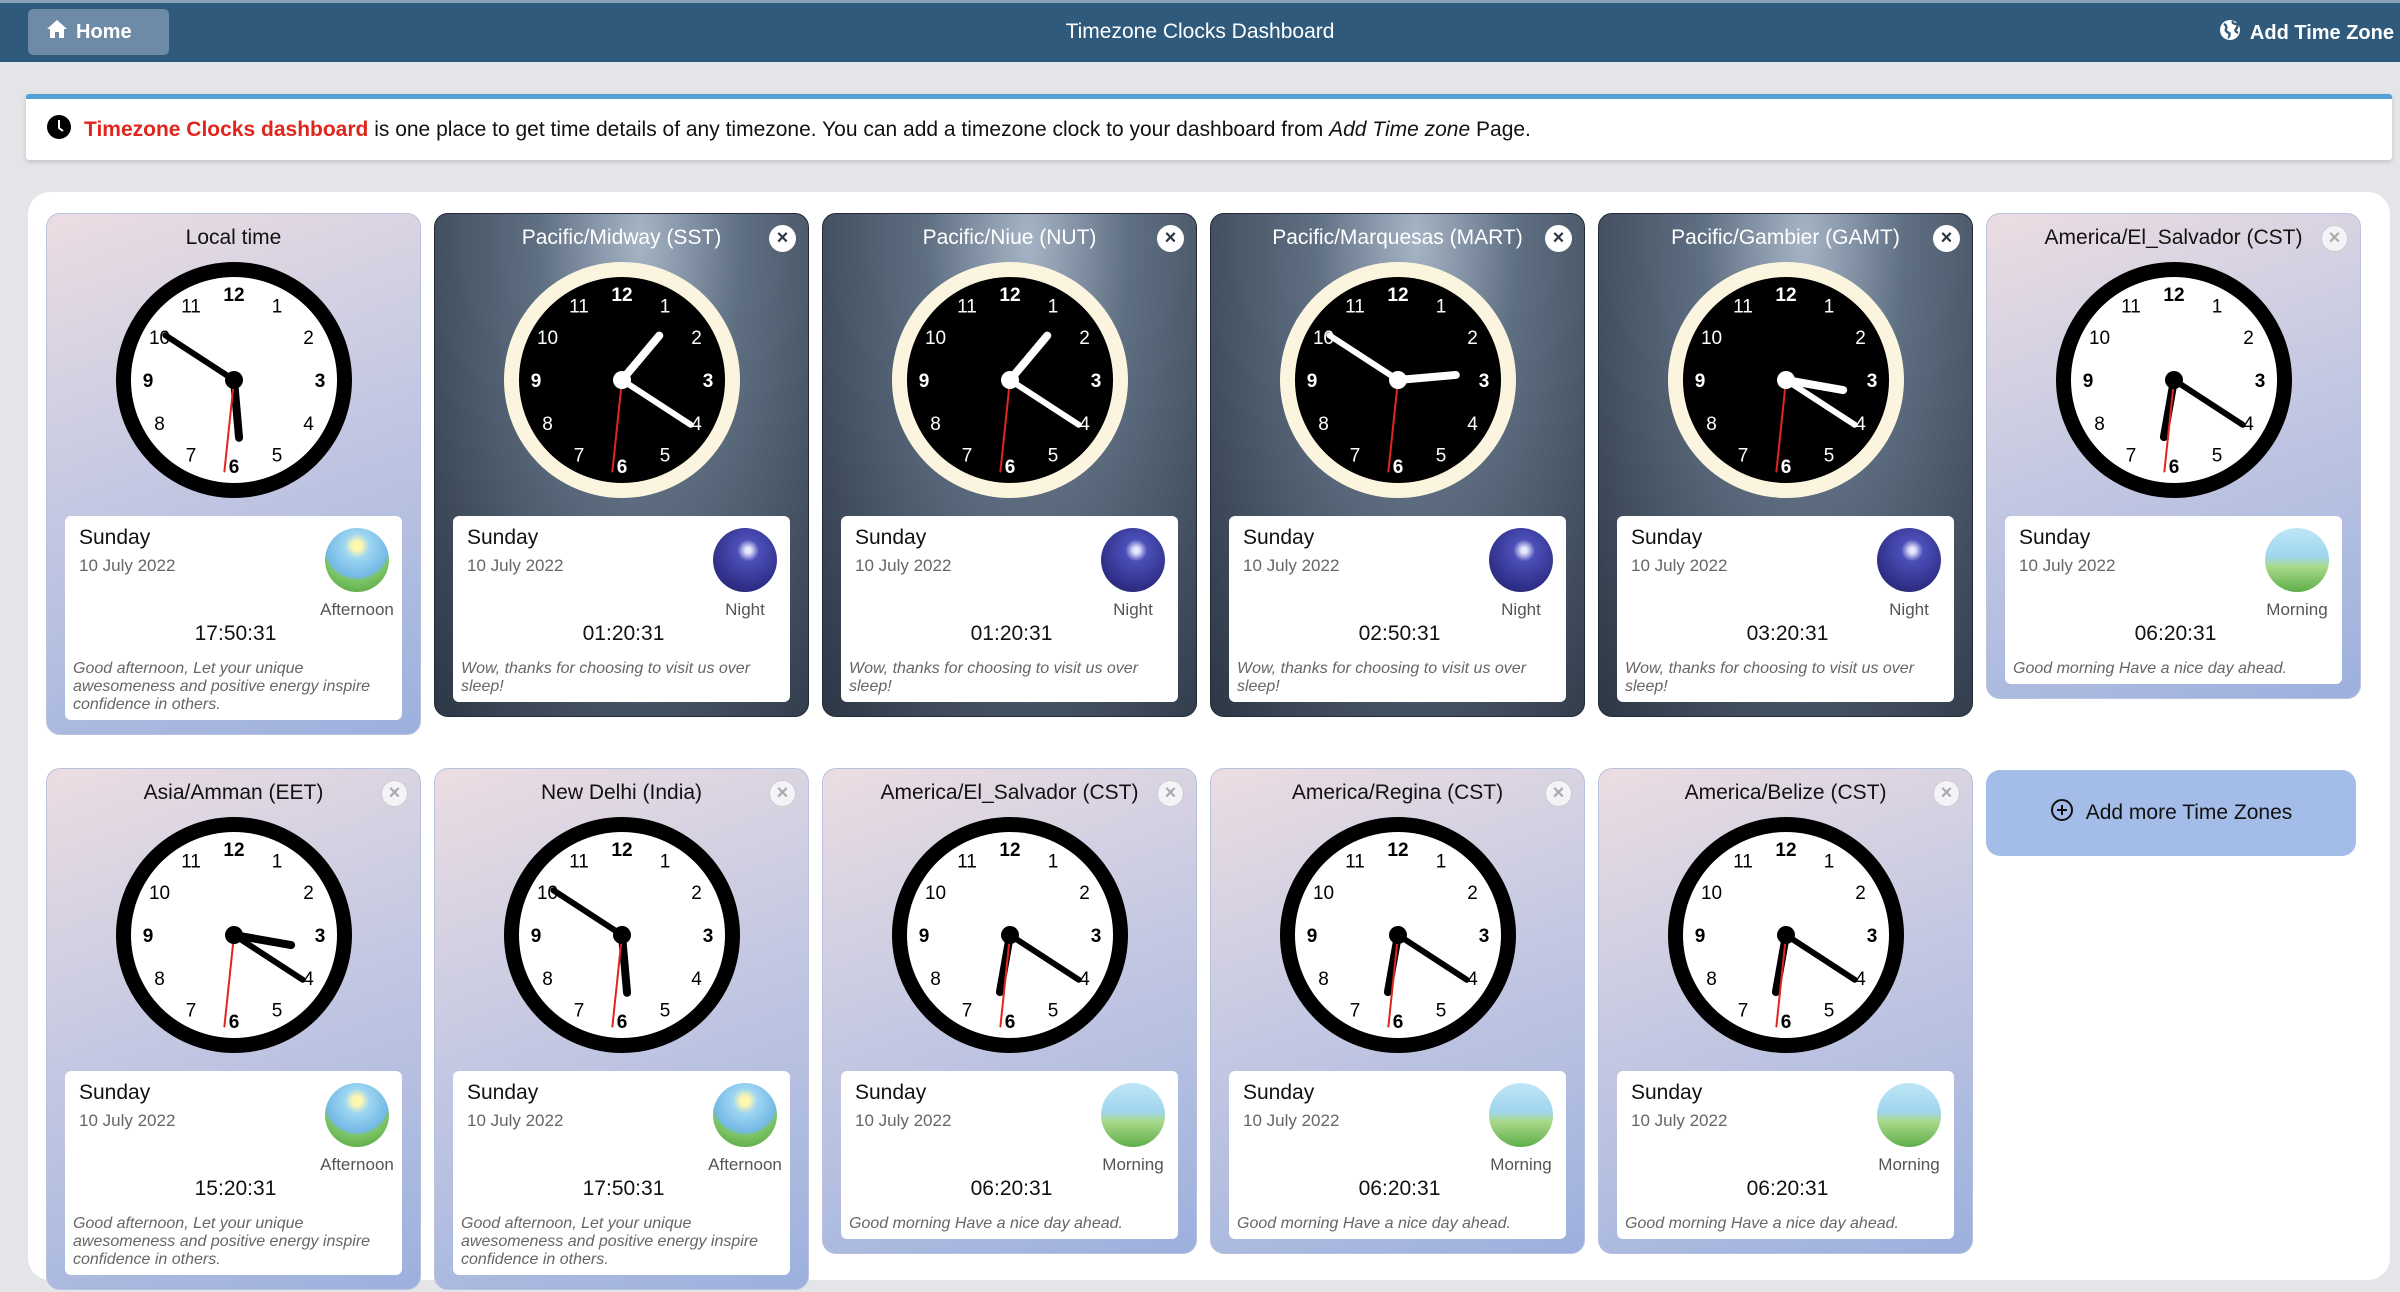 The image size is (2400, 1292). I want to click on clock-number: 6, so click(1397, 467).